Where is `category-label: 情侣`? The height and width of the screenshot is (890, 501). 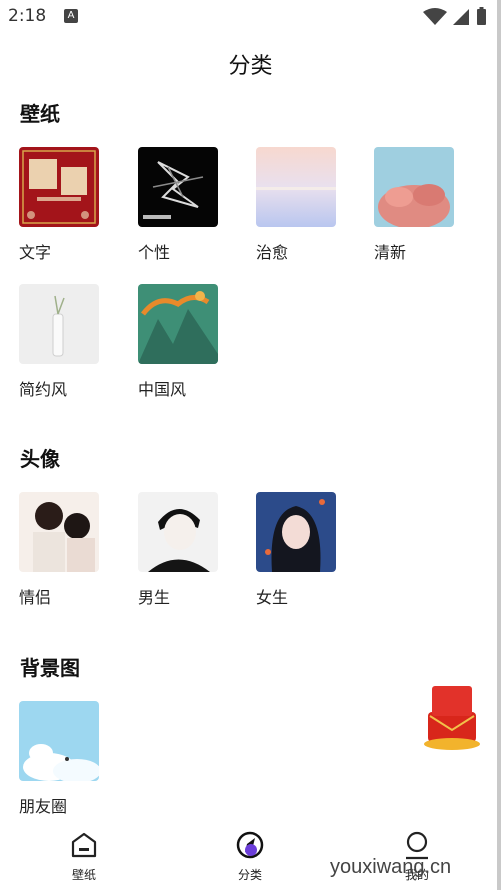
category-label: 情侣 is located at coordinates (35, 597).